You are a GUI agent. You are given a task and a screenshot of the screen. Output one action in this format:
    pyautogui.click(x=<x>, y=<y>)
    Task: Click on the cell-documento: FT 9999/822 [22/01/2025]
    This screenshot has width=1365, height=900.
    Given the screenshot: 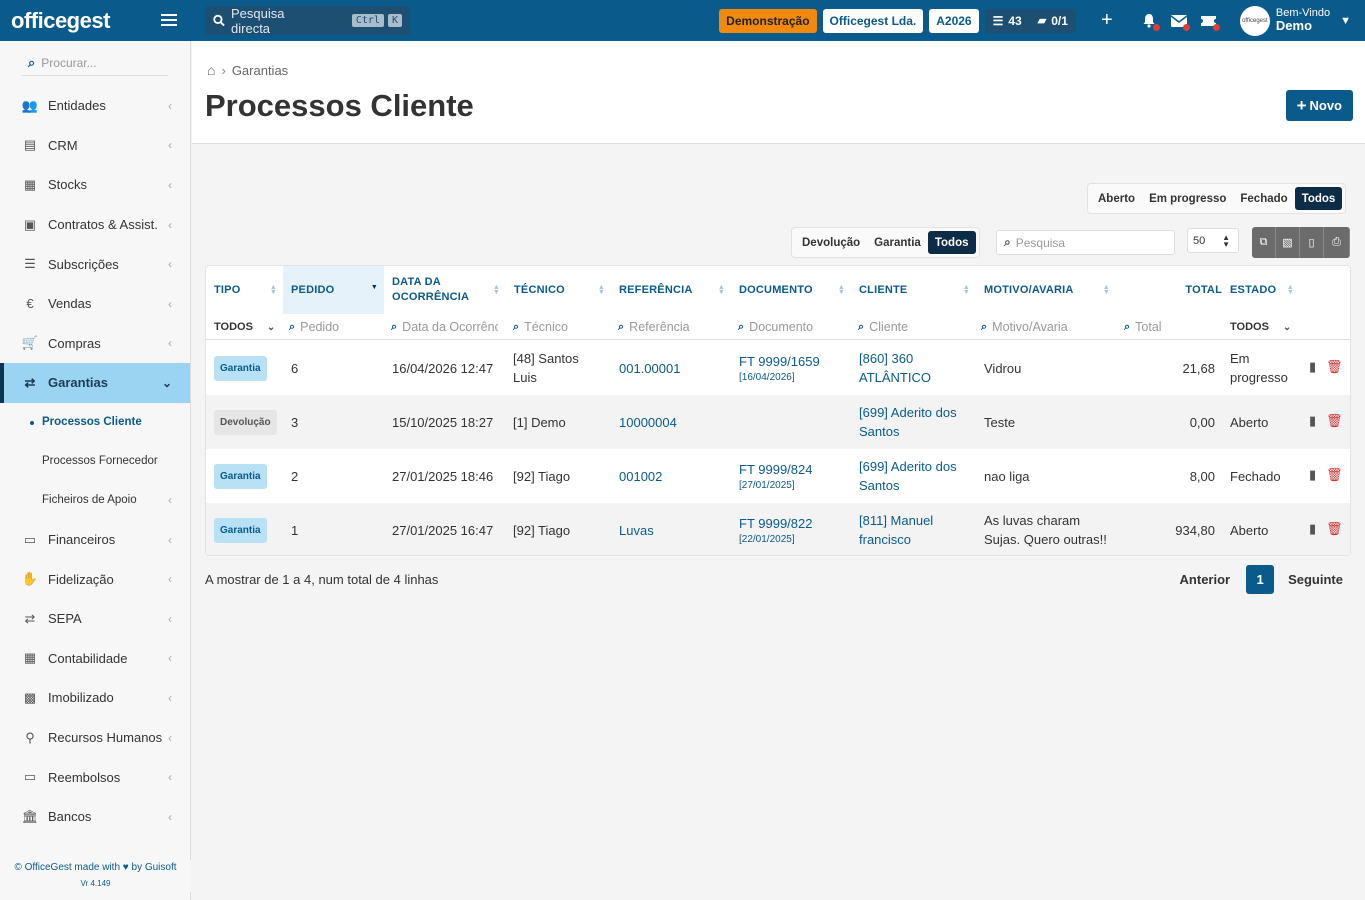 What is the action you would take?
    pyautogui.click(x=775, y=529)
    